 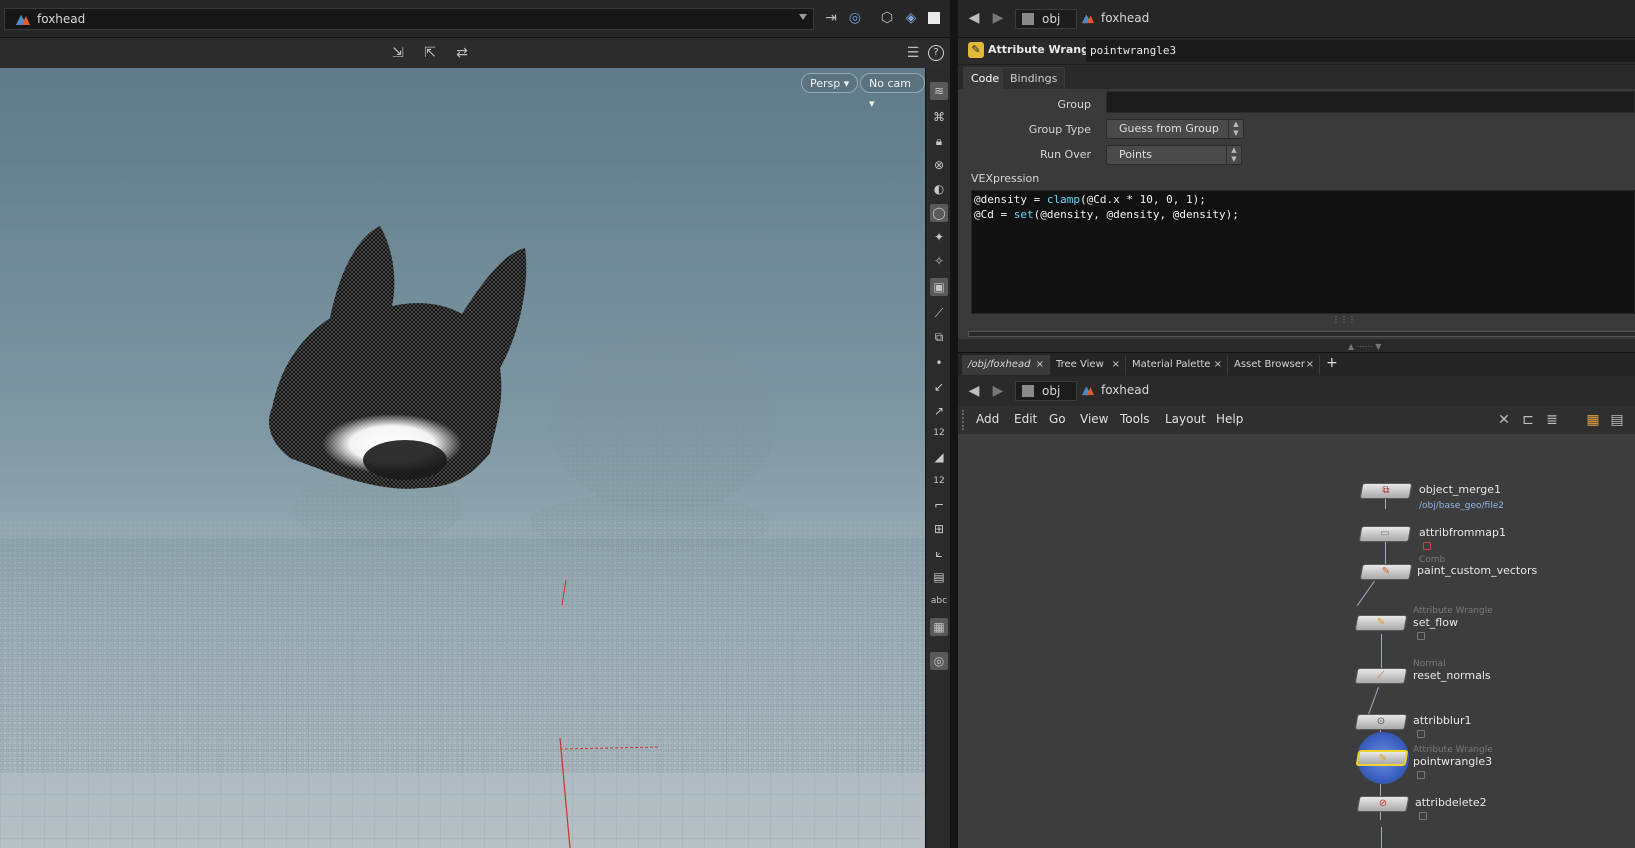 I want to click on display-normals-icon: ⟋, so click(x=939, y=313).